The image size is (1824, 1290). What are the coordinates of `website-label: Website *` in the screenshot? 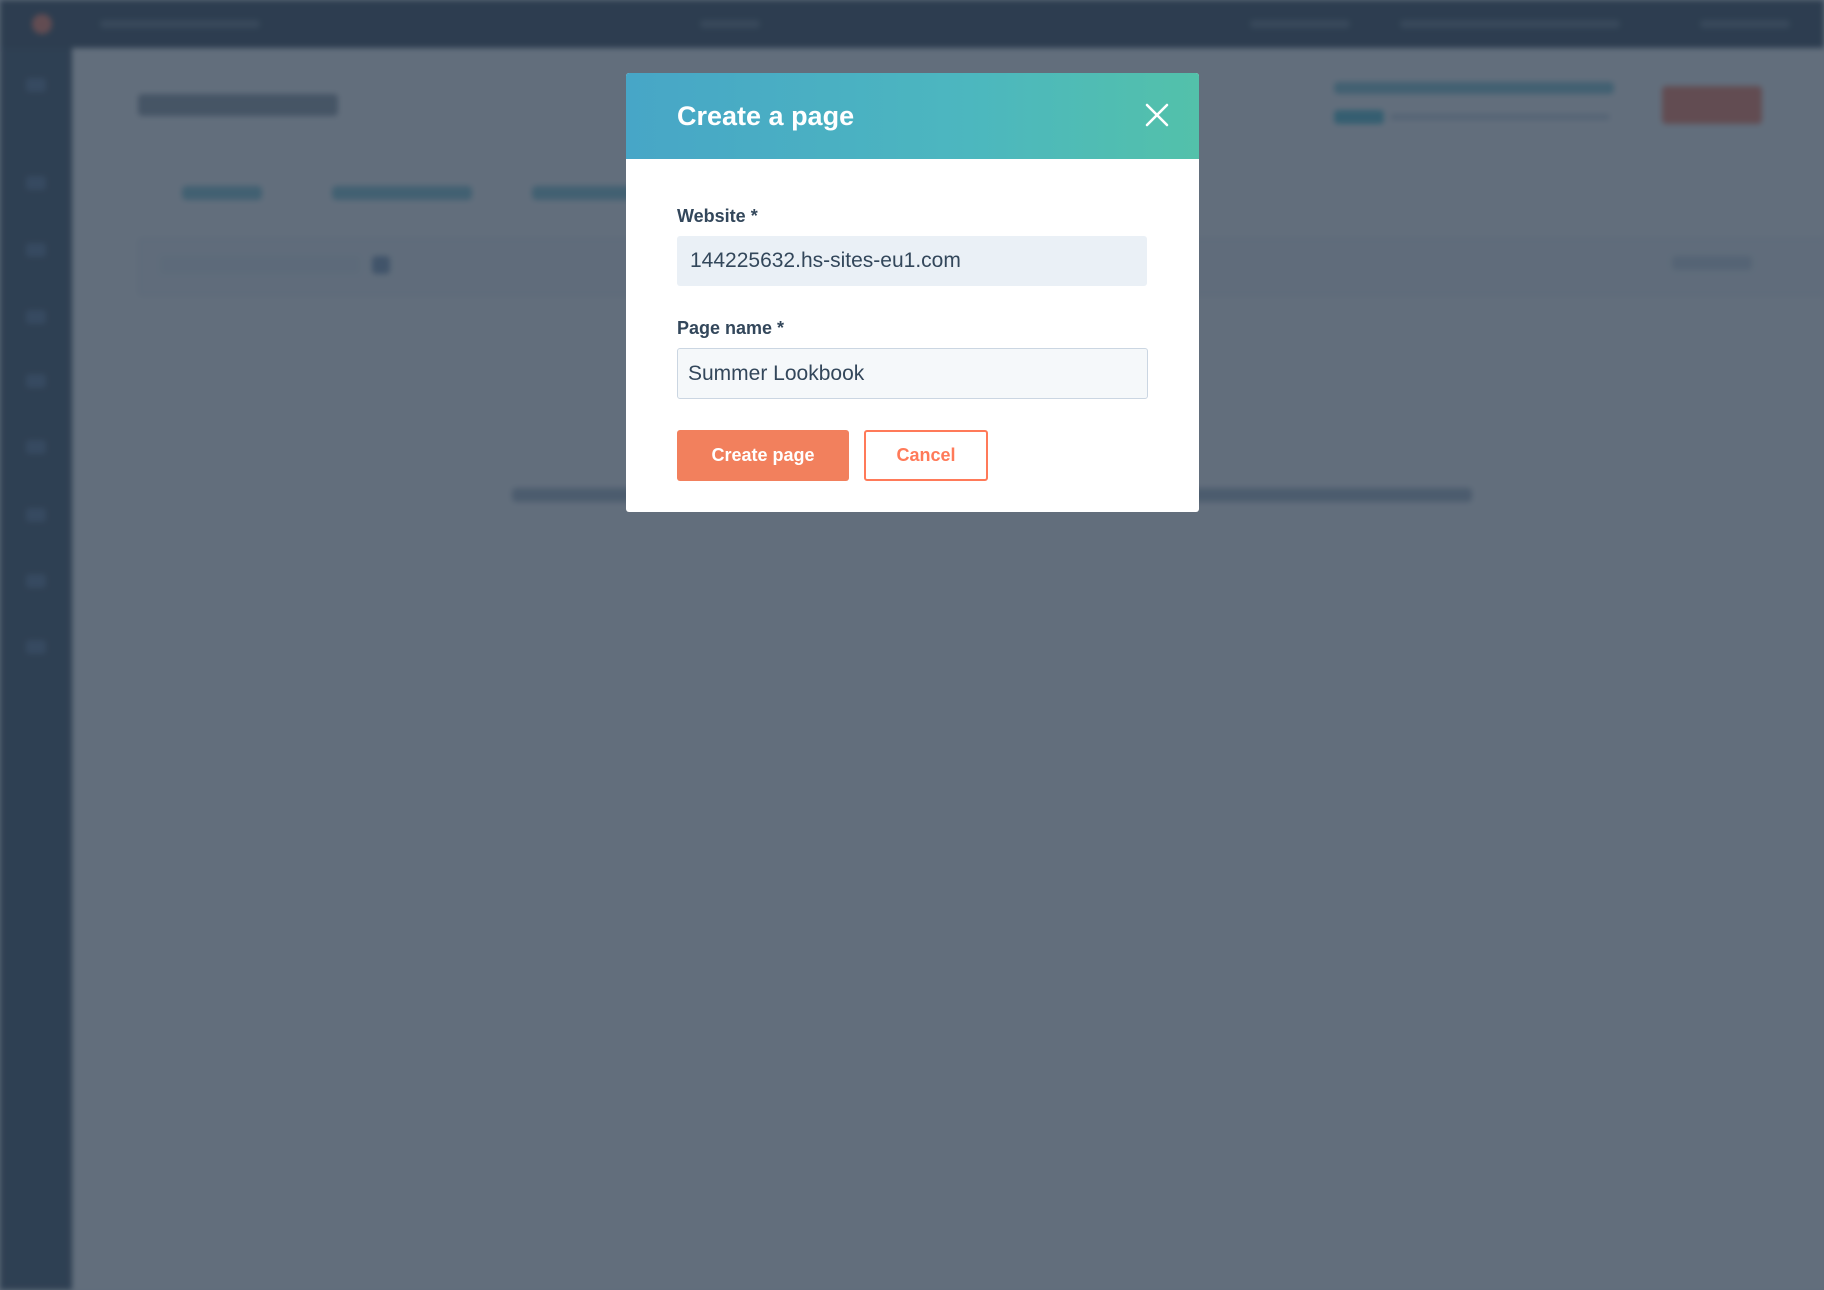 It's located at (717, 216).